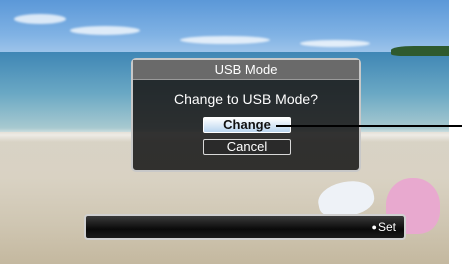  Describe the element at coordinates (246, 70) in the screenshot. I see `dialog-title: USB Mode` at that location.